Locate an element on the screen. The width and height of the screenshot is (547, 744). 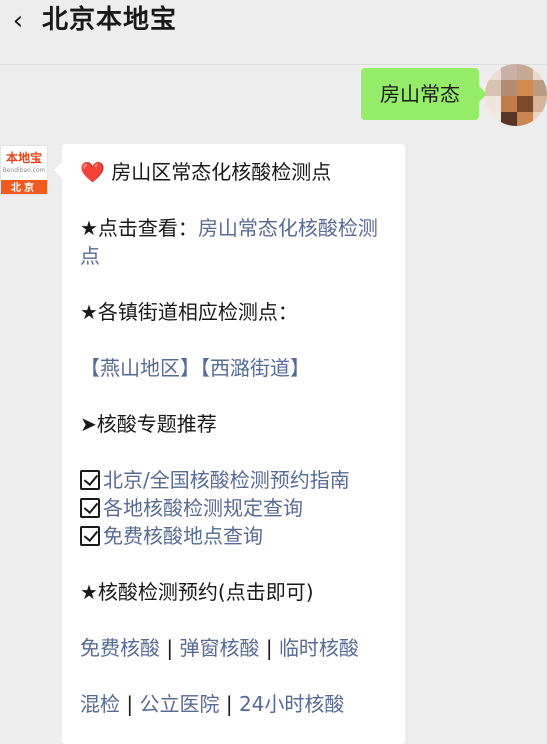
topic-item: 北京/全国核酸检测预约指南 is located at coordinates (235, 480).